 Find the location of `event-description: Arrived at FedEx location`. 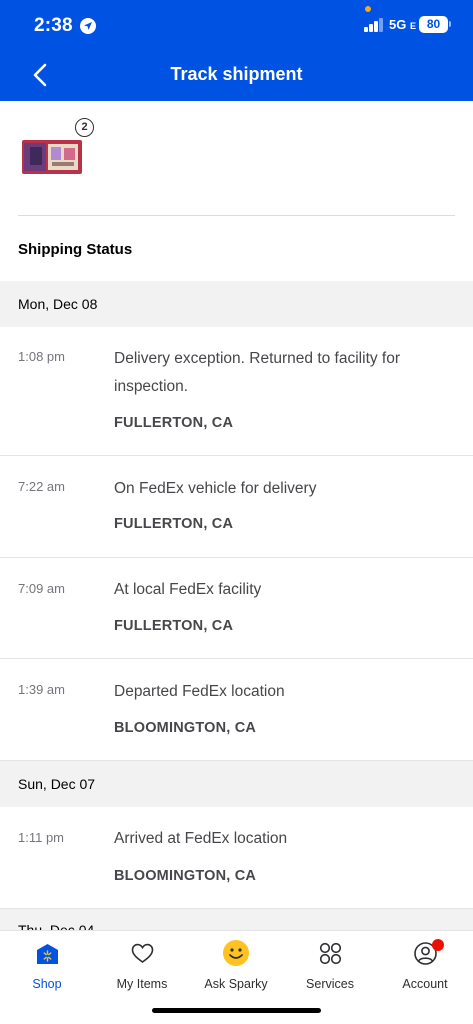

event-description: Arrived at FedEx location is located at coordinates (201, 838).